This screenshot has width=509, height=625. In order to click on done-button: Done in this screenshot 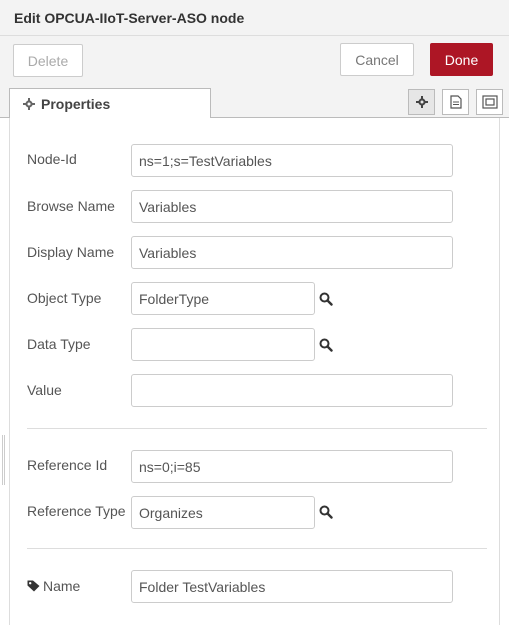, I will do `click(461, 59)`.